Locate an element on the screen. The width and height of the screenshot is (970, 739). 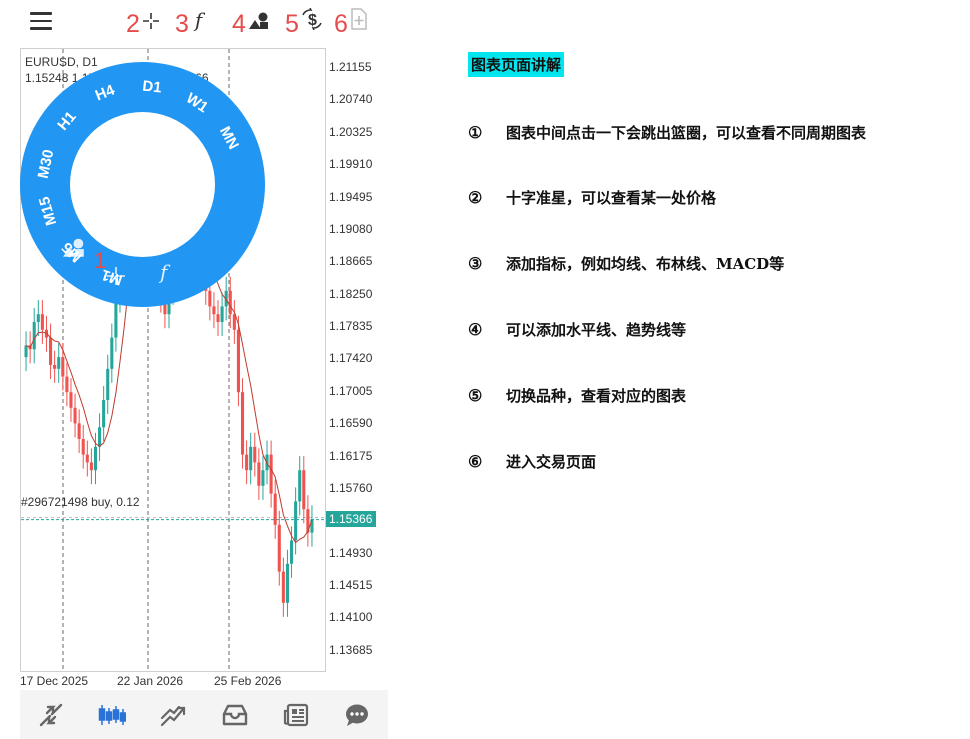
time-tick: 22 Jan 2026 is located at coordinates (150, 681).